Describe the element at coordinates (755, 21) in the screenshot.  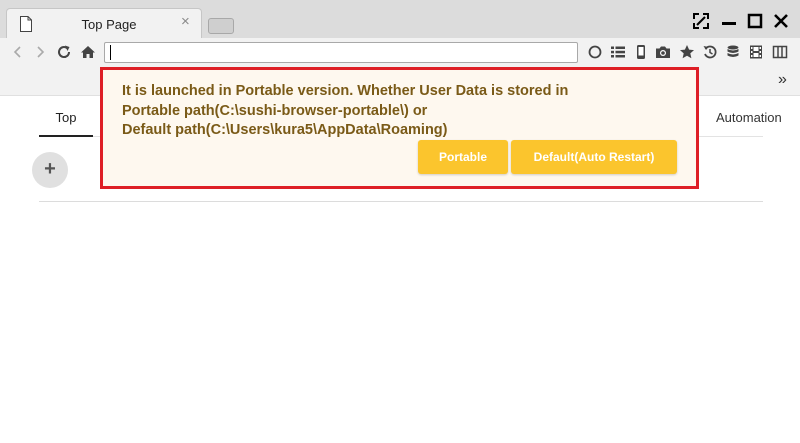
I see `maximize-icon` at that location.